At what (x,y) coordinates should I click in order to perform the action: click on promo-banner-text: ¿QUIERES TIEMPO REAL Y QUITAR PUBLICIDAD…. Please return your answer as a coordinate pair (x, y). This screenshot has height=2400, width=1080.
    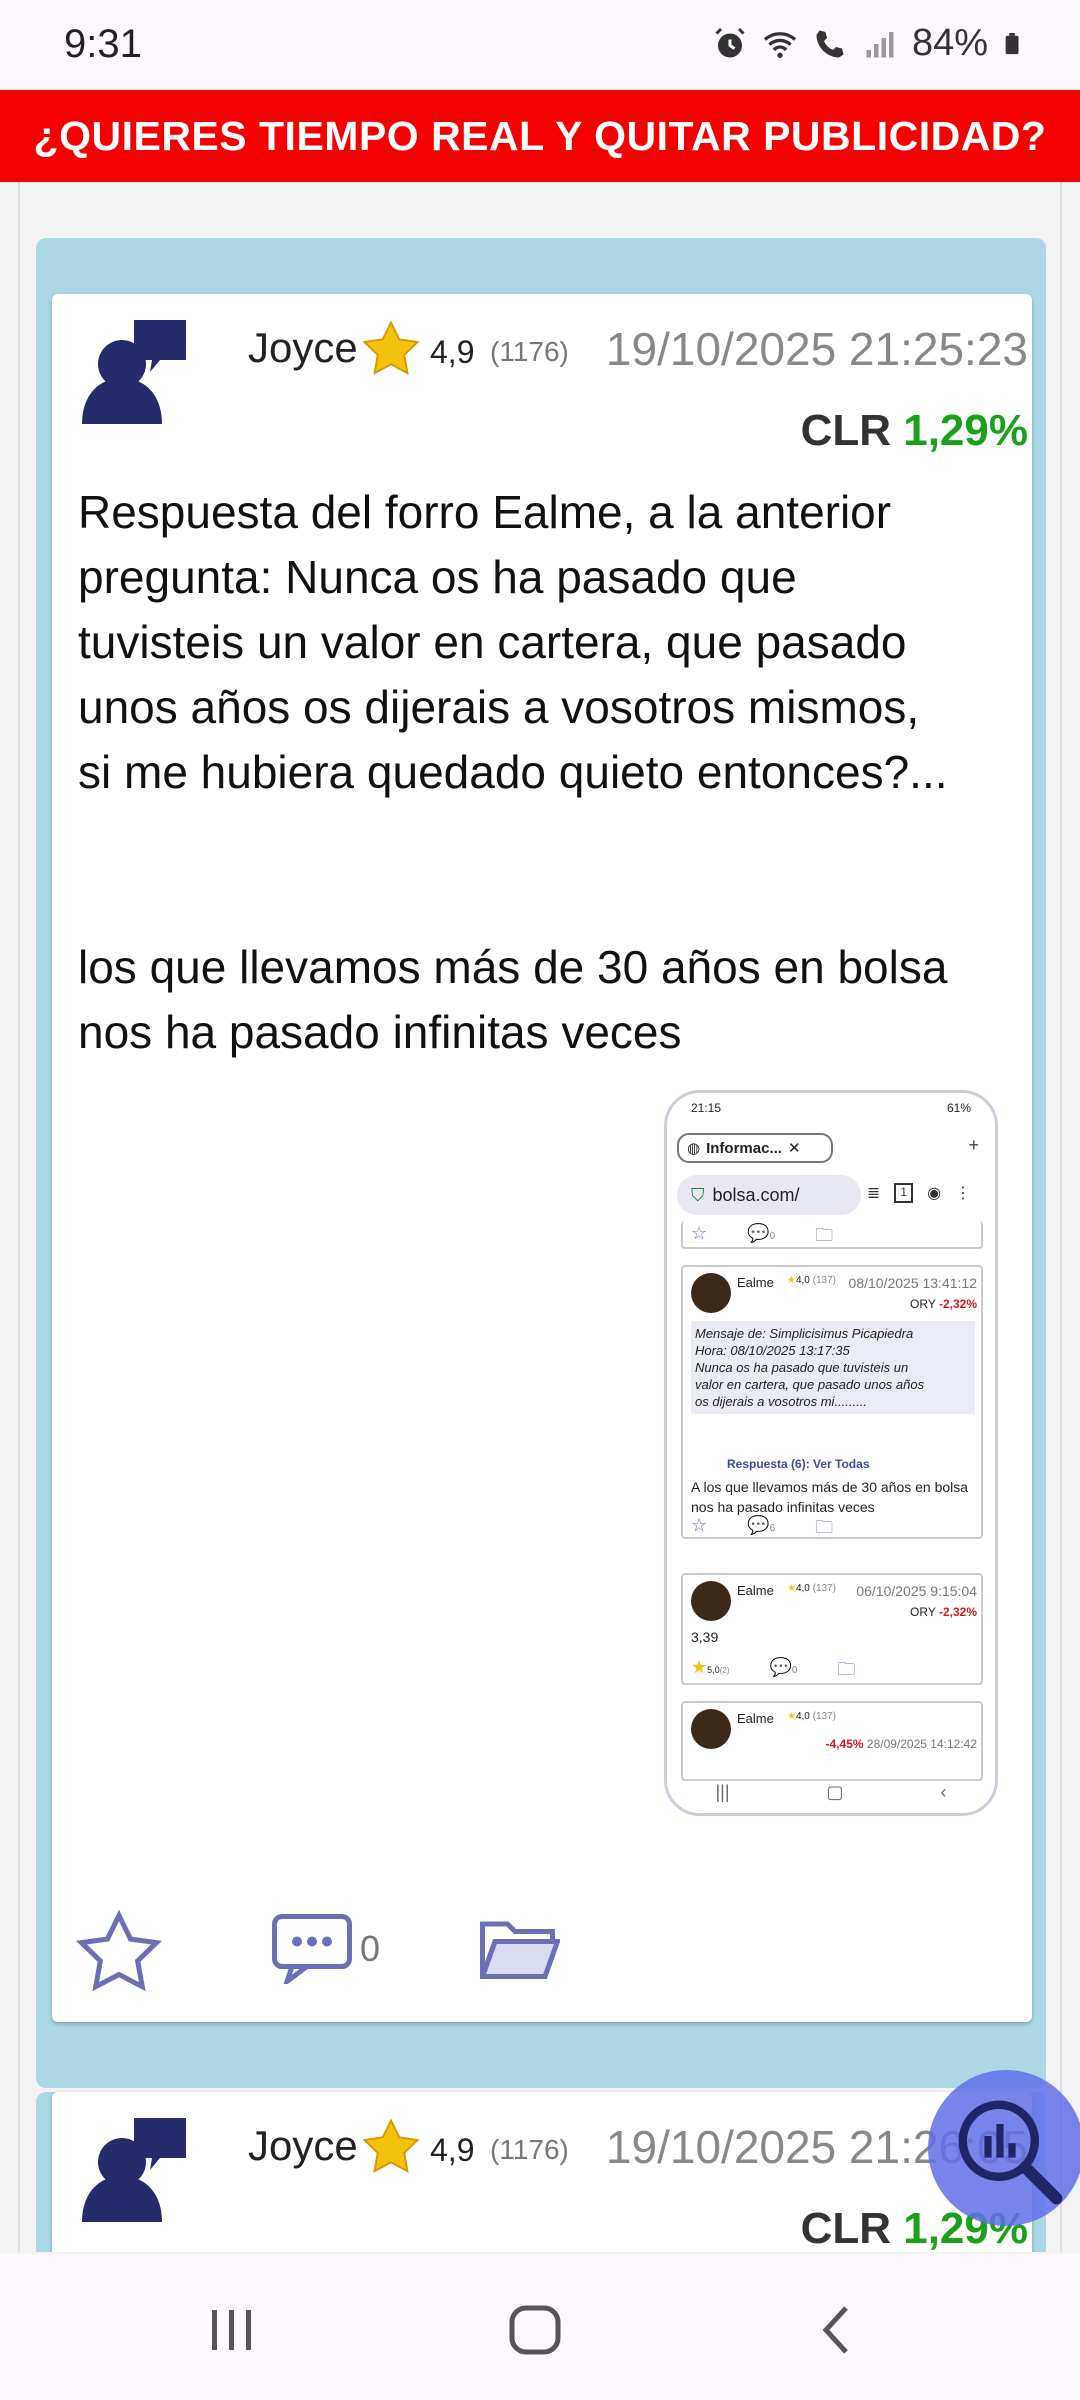
    Looking at the image, I should click on (540, 135).